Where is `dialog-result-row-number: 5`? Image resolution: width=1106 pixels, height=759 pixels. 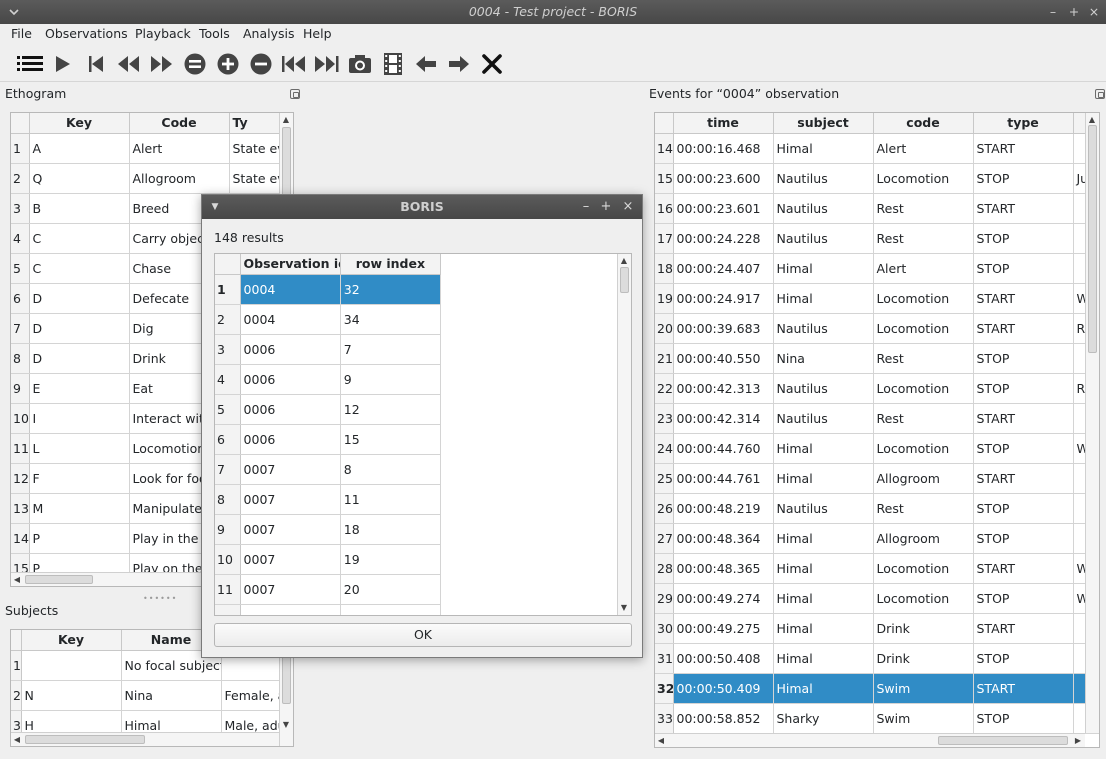
dialog-result-row-number: 5 is located at coordinates (228, 409).